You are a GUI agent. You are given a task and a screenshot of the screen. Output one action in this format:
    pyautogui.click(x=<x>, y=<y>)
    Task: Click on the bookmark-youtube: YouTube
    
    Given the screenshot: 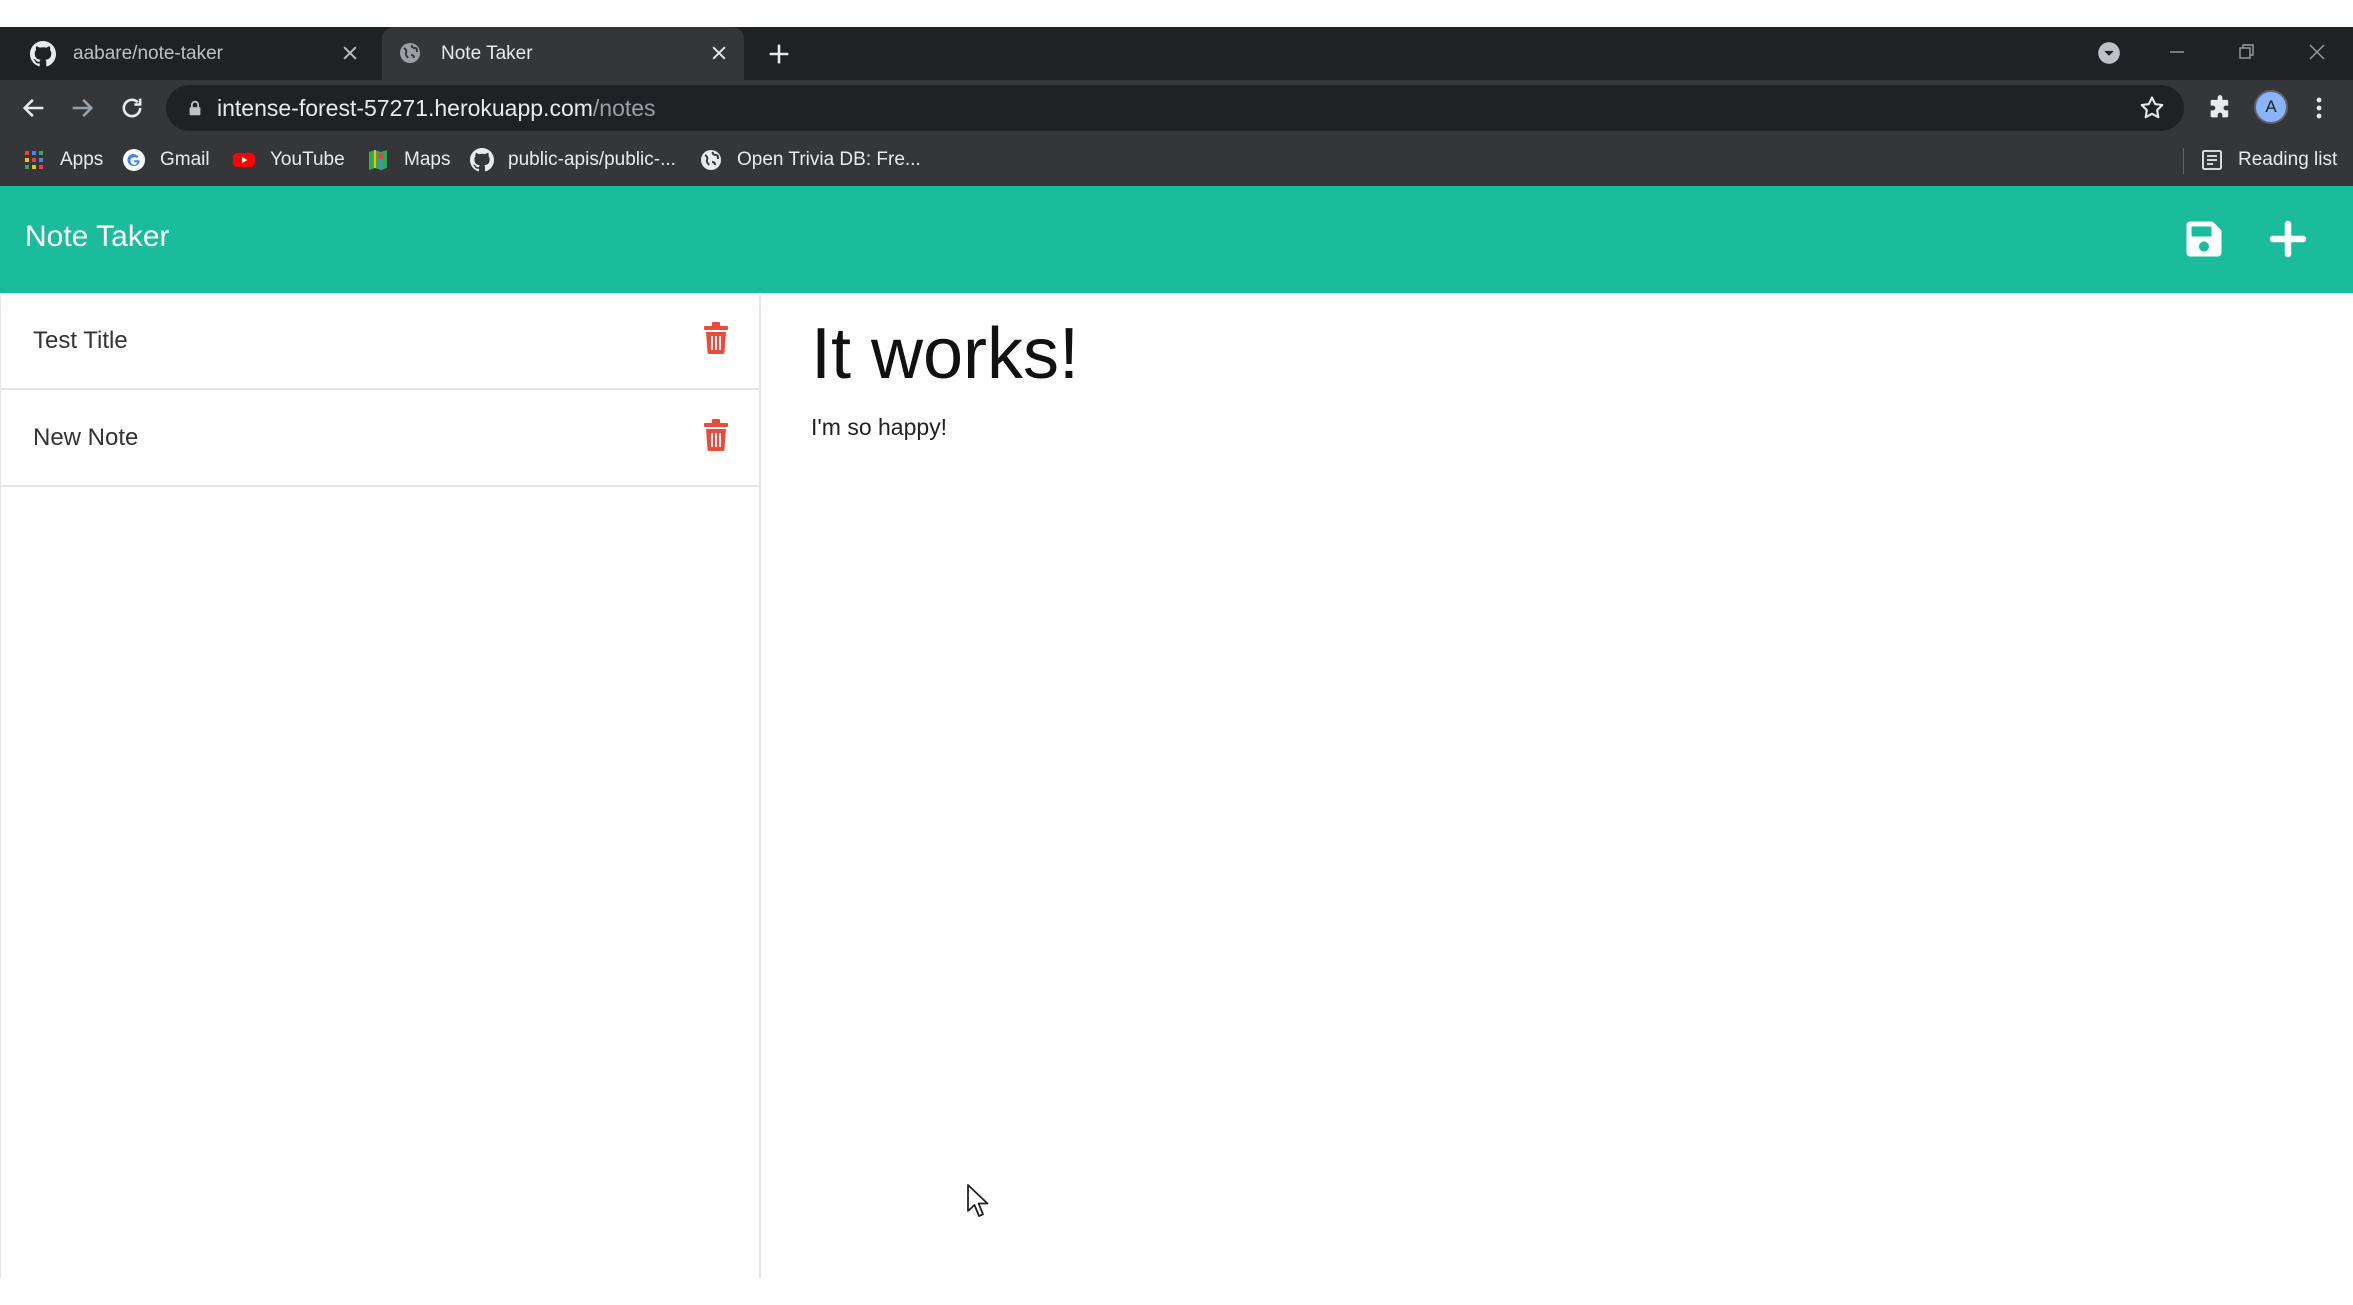 What is the action you would take?
    pyautogui.click(x=288, y=160)
    